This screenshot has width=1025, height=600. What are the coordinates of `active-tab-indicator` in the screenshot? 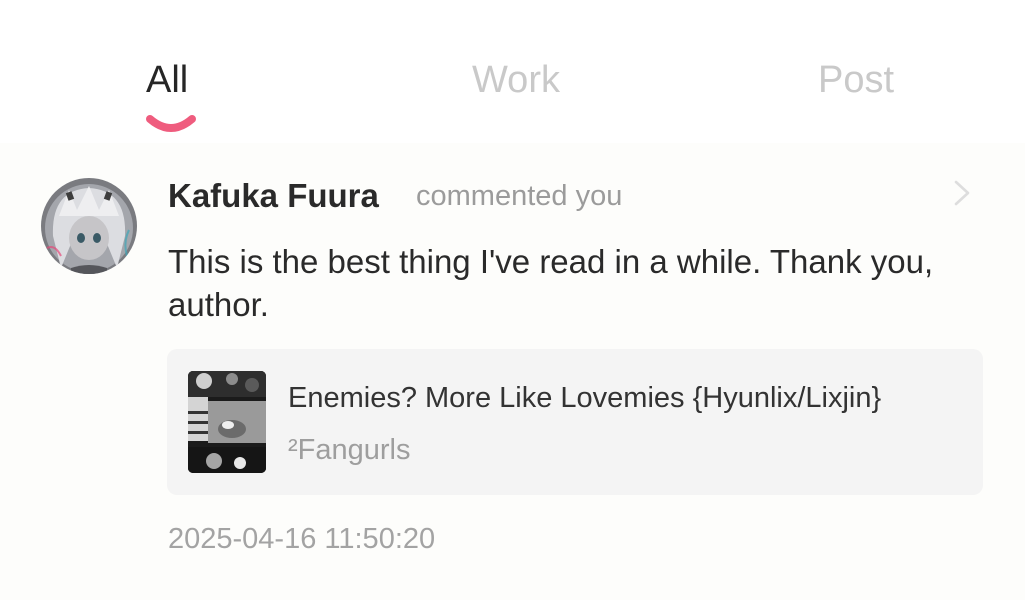 It's located at (171, 123).